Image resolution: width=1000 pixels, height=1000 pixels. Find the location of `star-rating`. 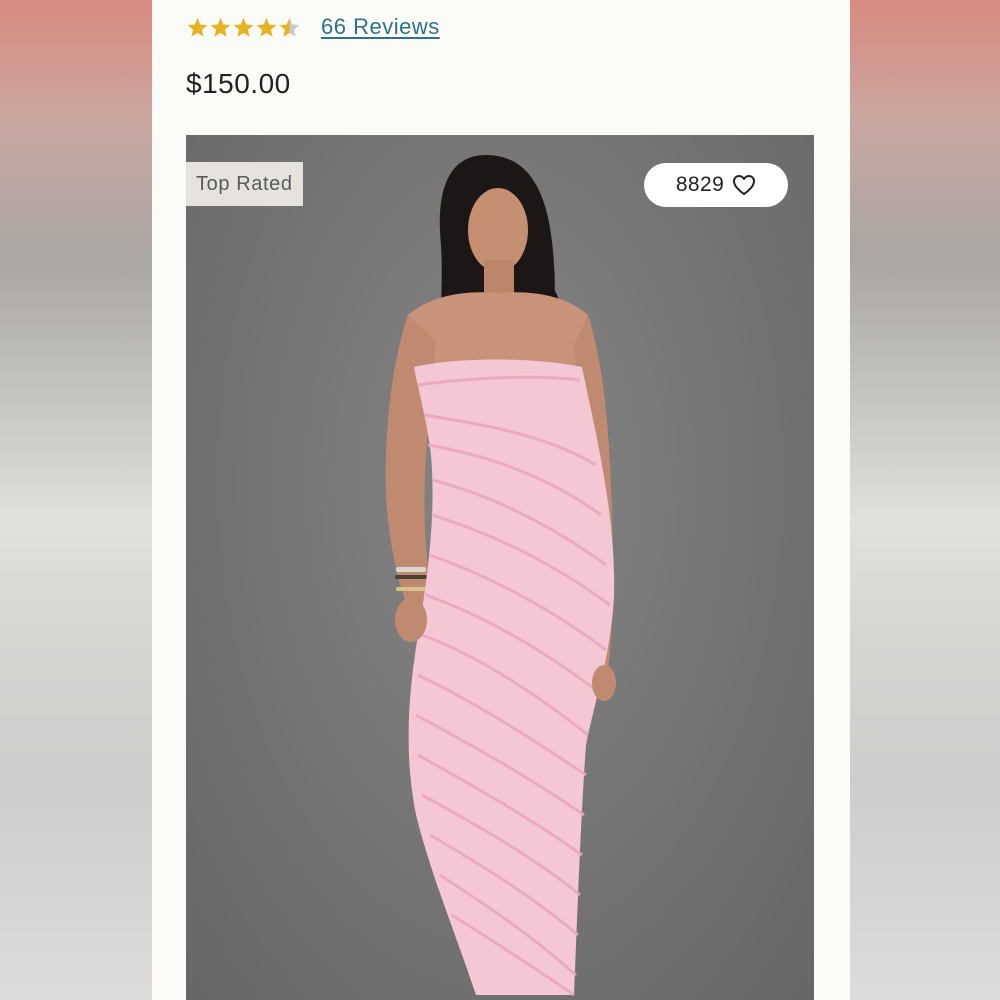

star-rating is located at coordinates (243, 27).